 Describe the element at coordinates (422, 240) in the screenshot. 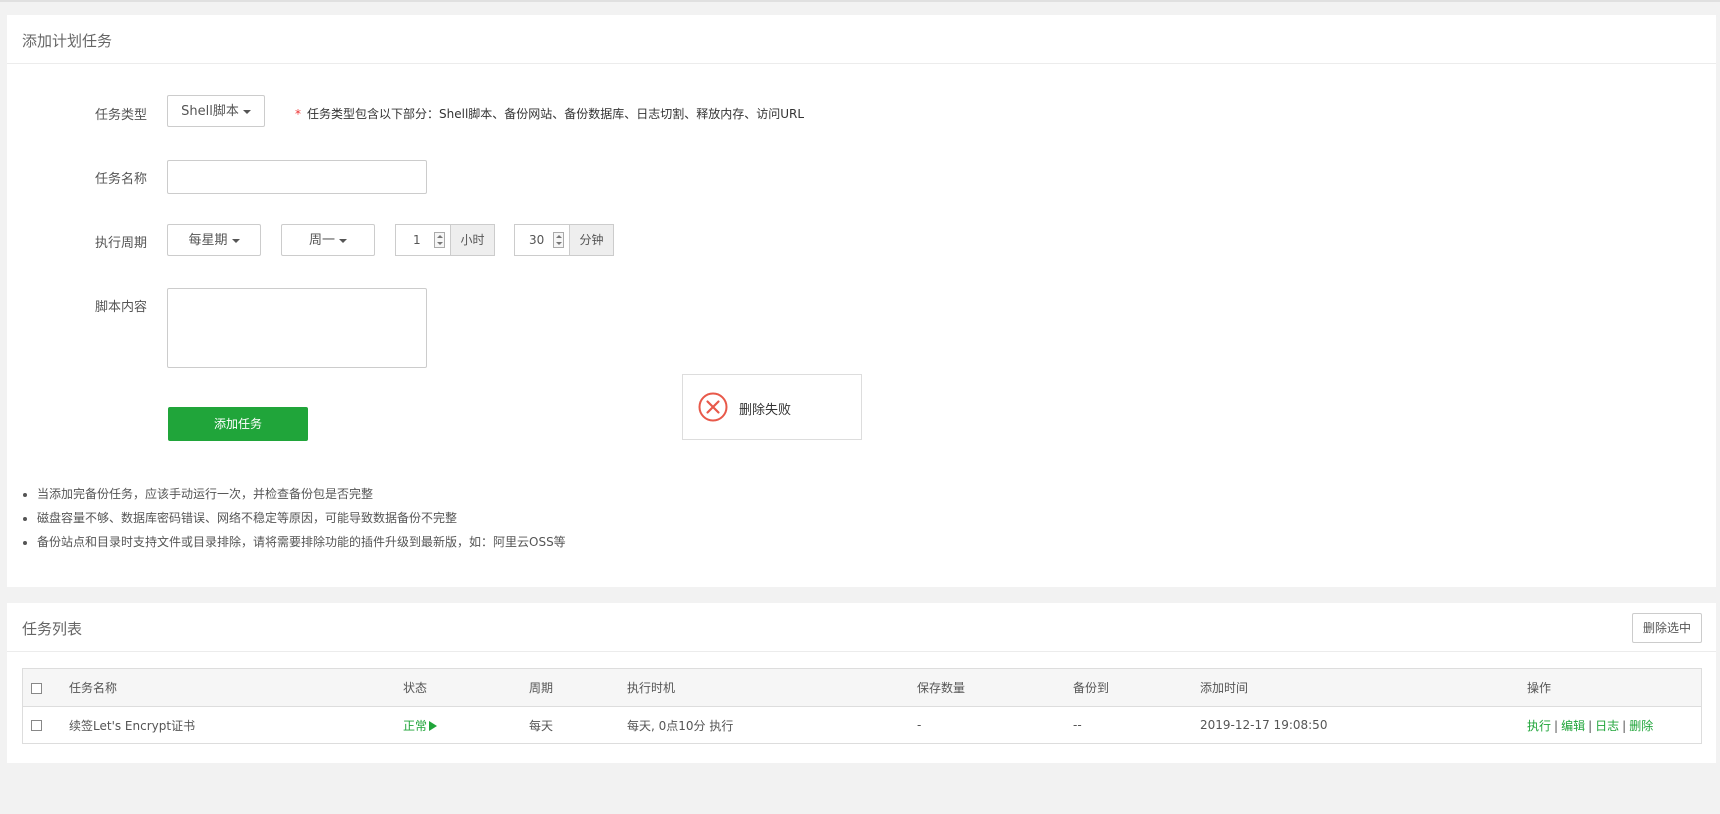

I see `hour-input: 1` at that location.